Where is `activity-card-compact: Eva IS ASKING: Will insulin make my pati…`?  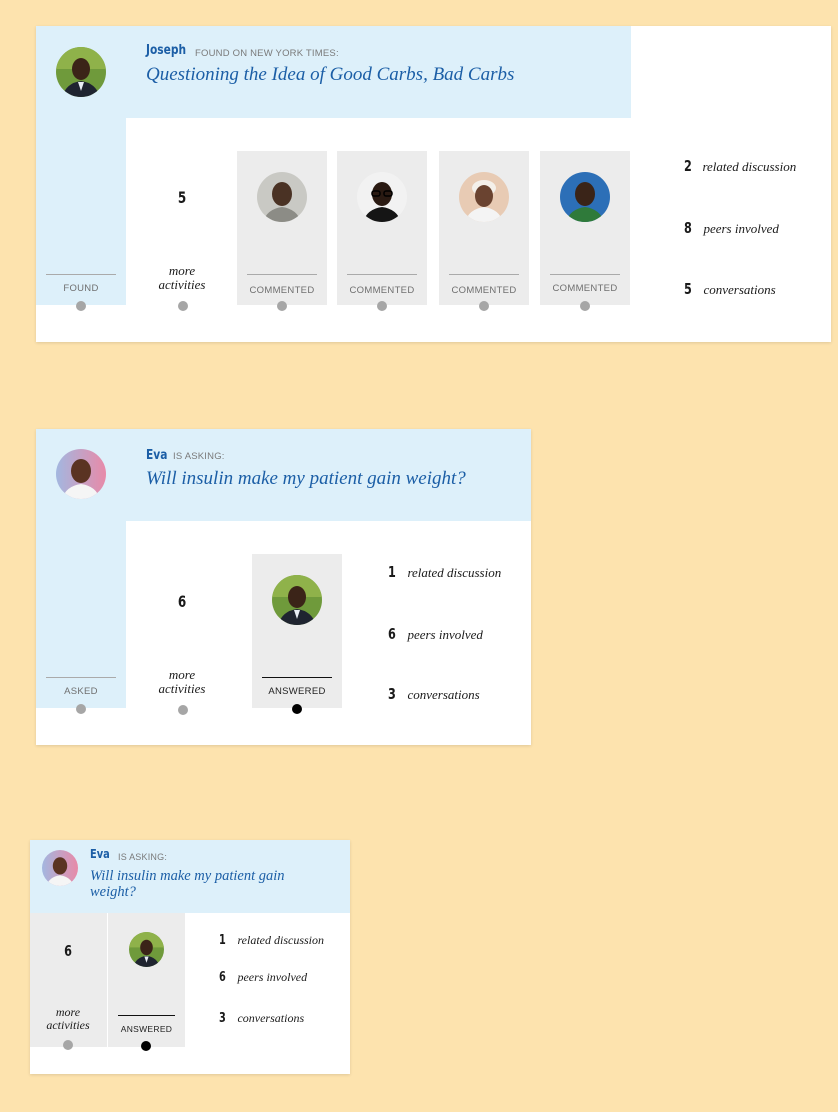
activity-card-compact: Eva IS ASKING: Will insulin make my pati… is located at coordinates (190, 957).